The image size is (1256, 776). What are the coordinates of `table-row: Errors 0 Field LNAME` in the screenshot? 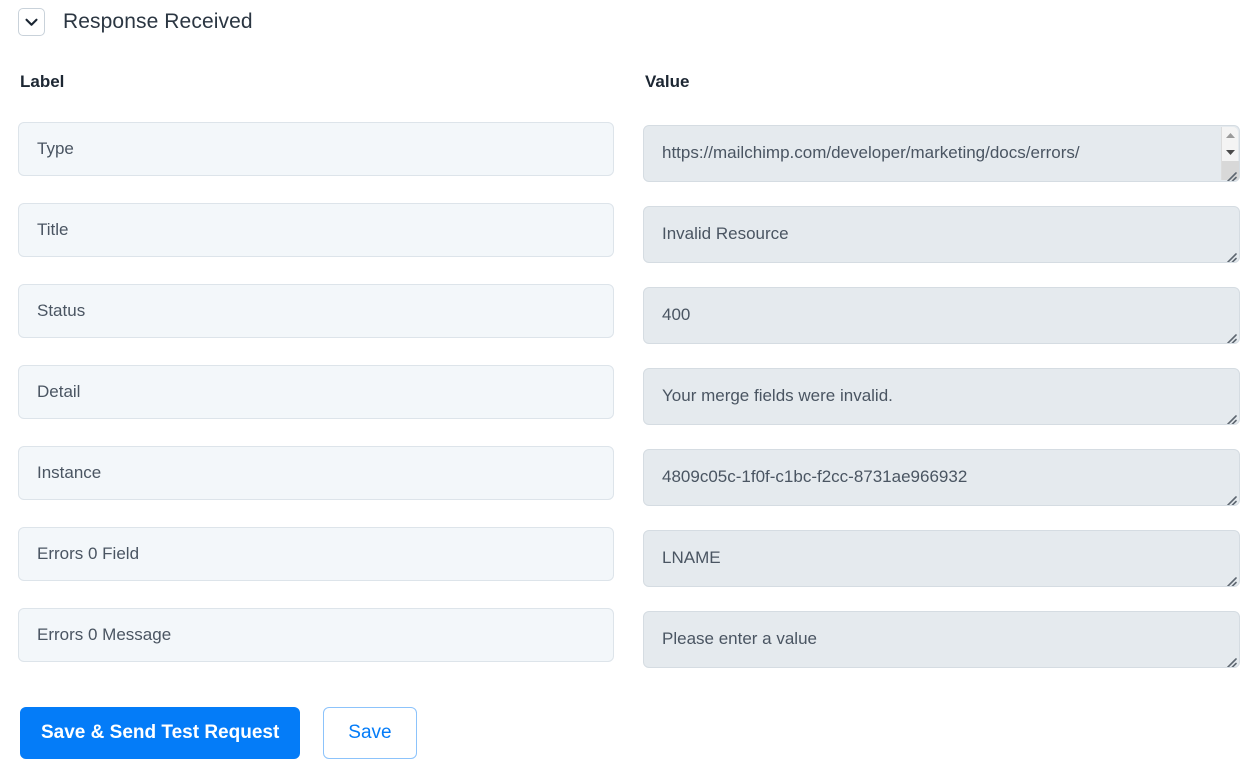 It's located at (628, 567).